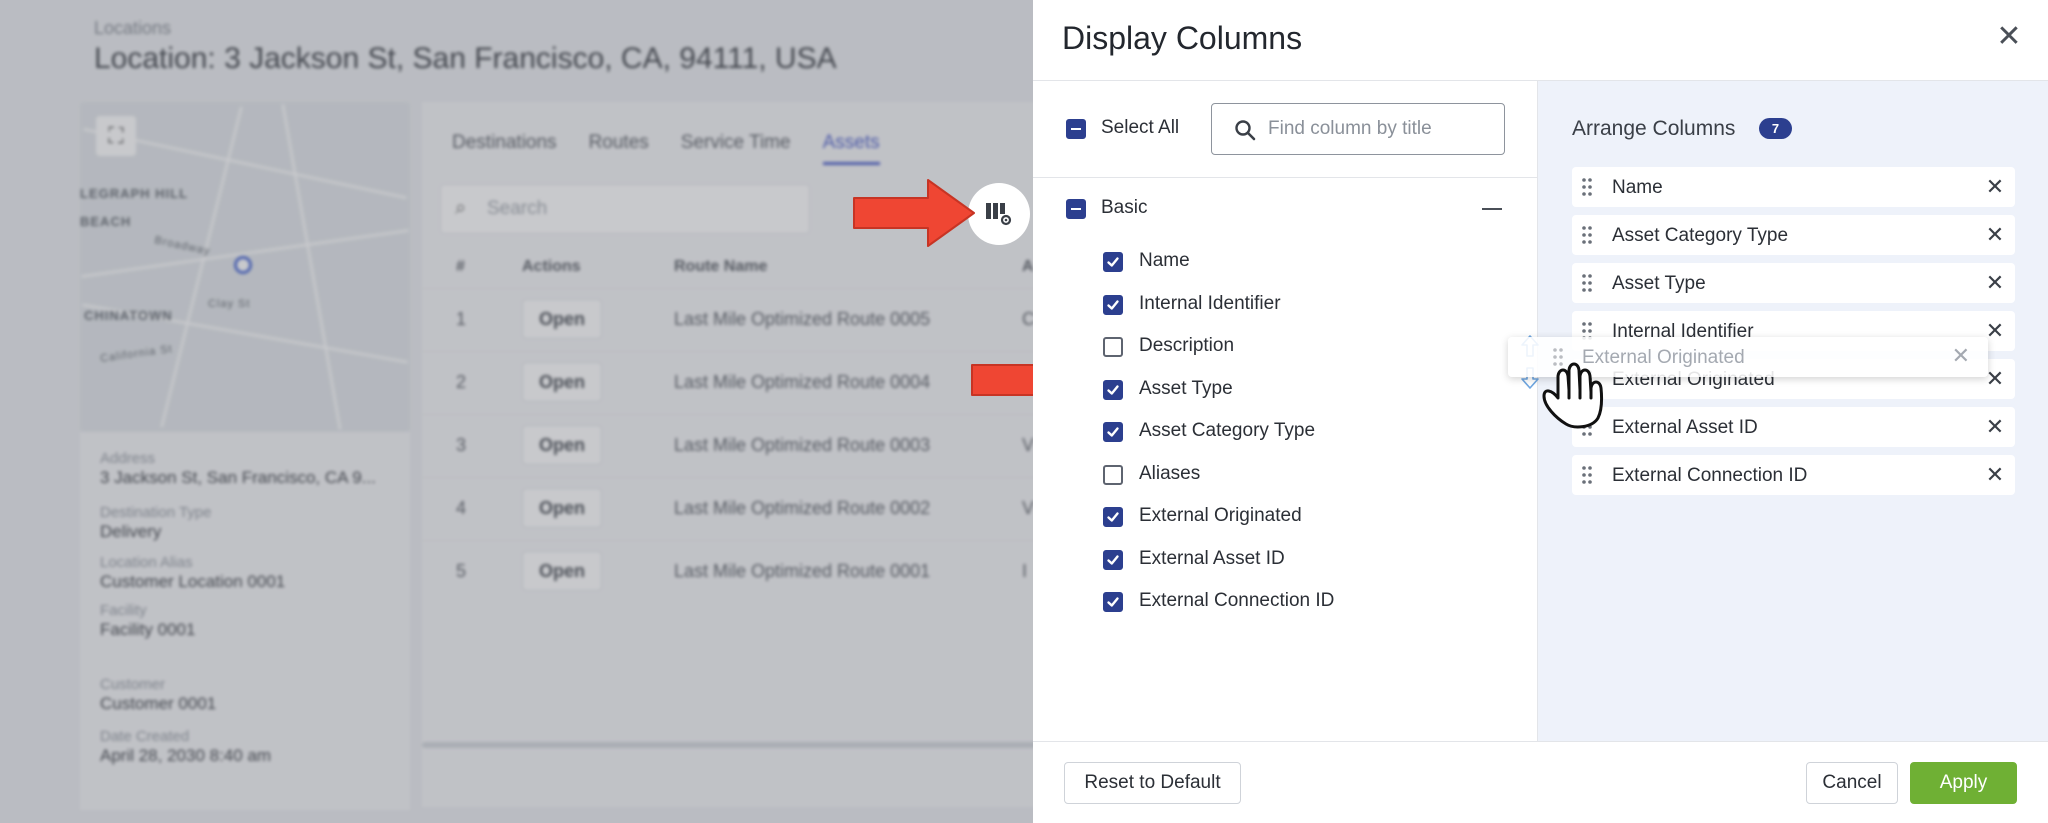 This screenshot has height=823, width=2048. I want to click on aliases-label: Aliases, so click(1170, 473).